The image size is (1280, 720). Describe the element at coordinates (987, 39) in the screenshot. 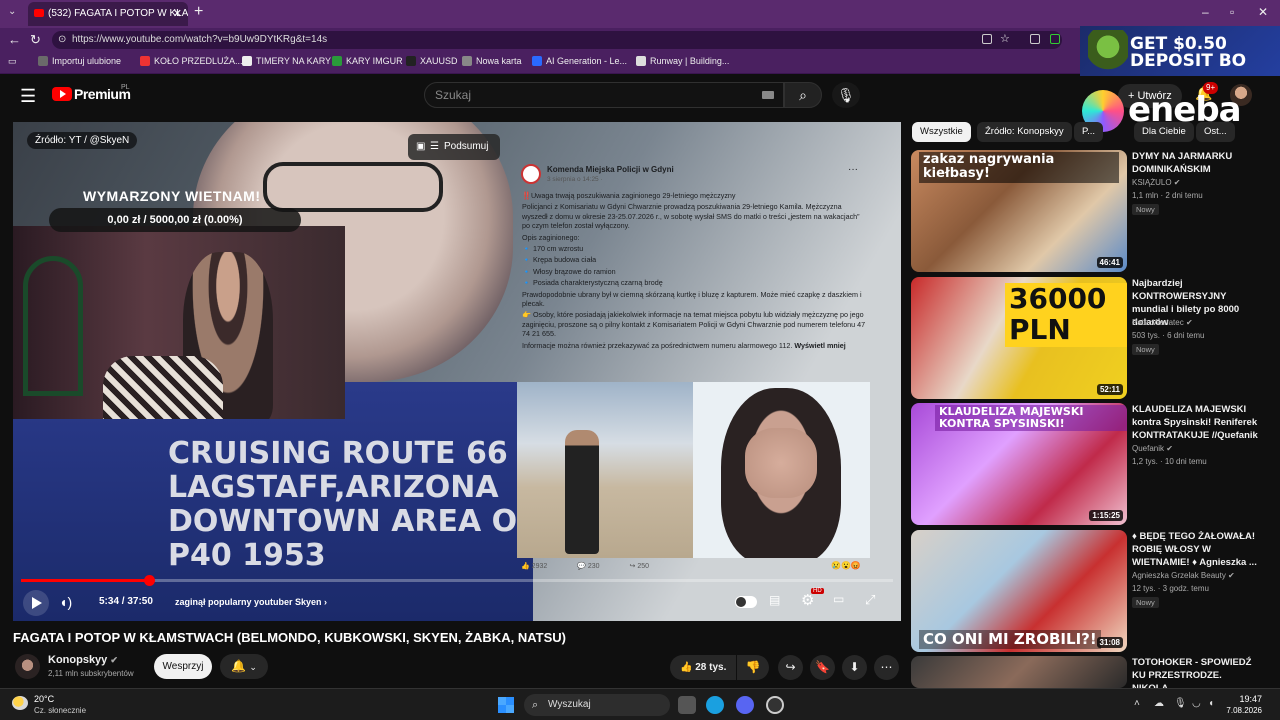

I see `apps-icon` at that location.